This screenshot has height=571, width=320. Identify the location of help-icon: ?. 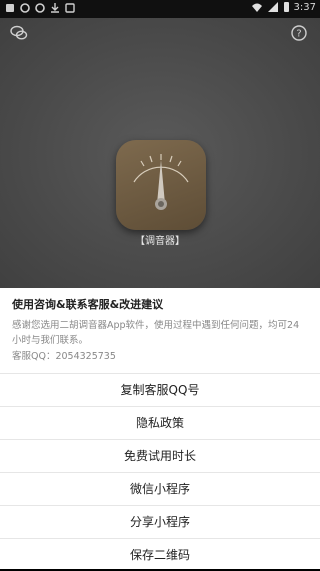
(299, 33).